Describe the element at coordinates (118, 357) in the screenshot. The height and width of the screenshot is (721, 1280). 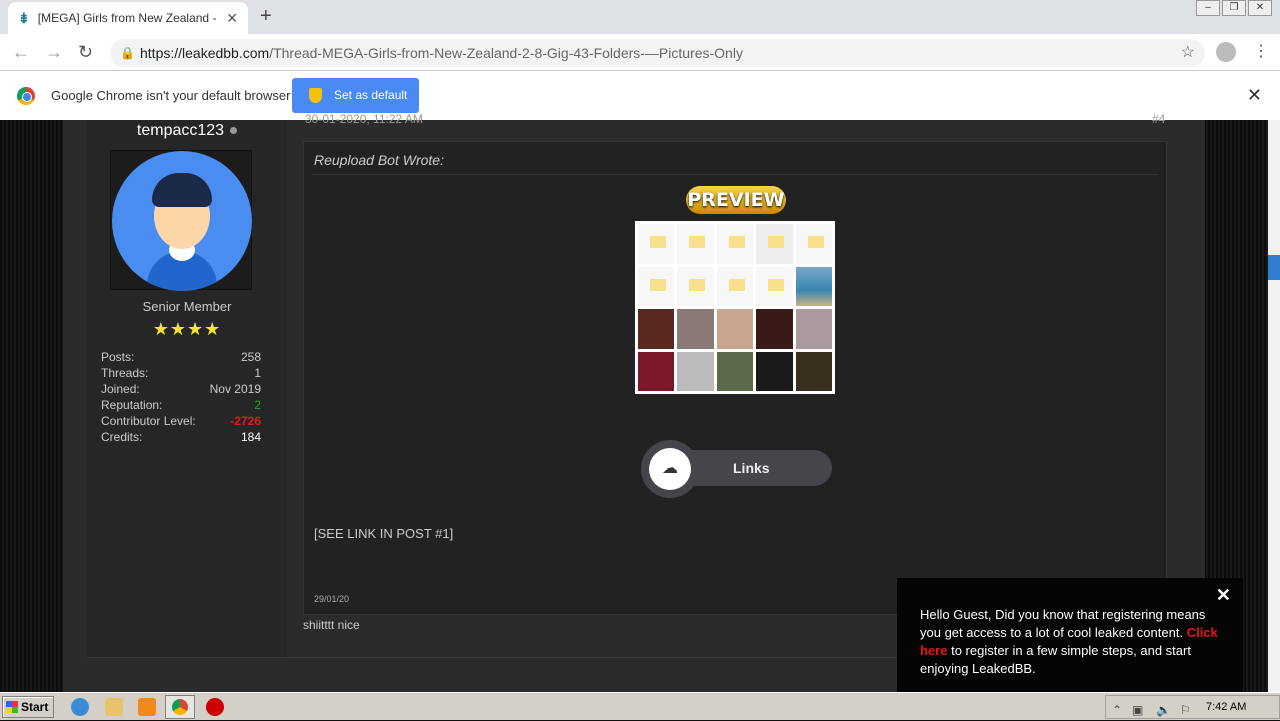
I see `stat-label: Posts:` at that location.